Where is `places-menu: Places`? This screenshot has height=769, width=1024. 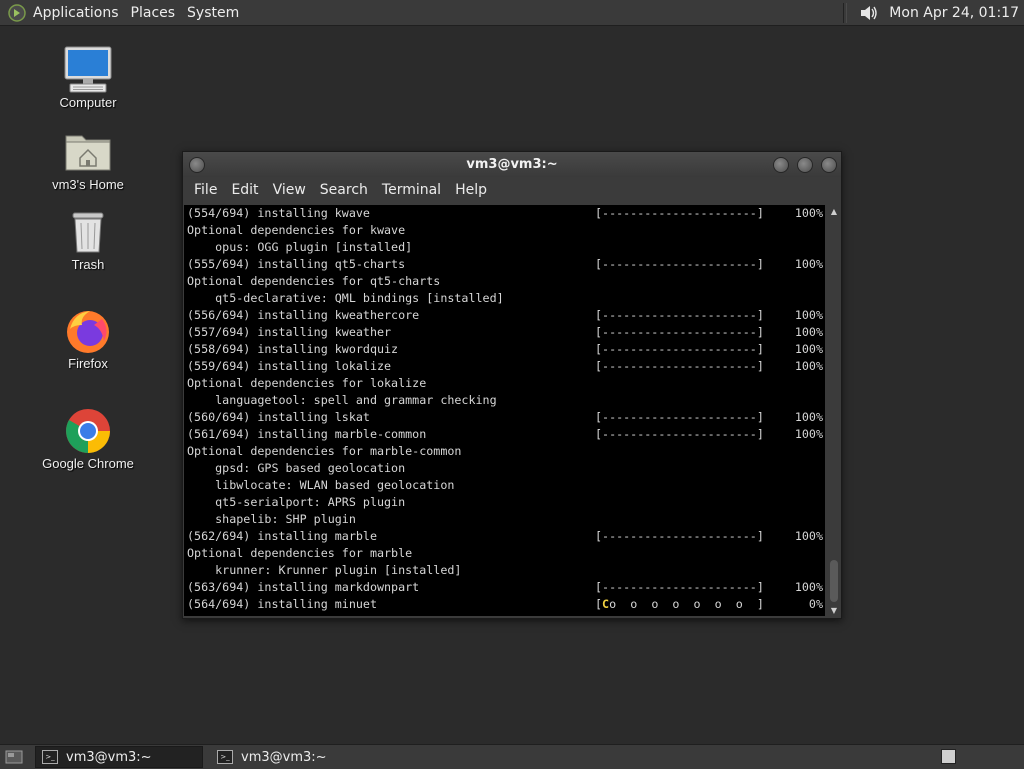 places-menu: Places is located at coordinates (153, 13).